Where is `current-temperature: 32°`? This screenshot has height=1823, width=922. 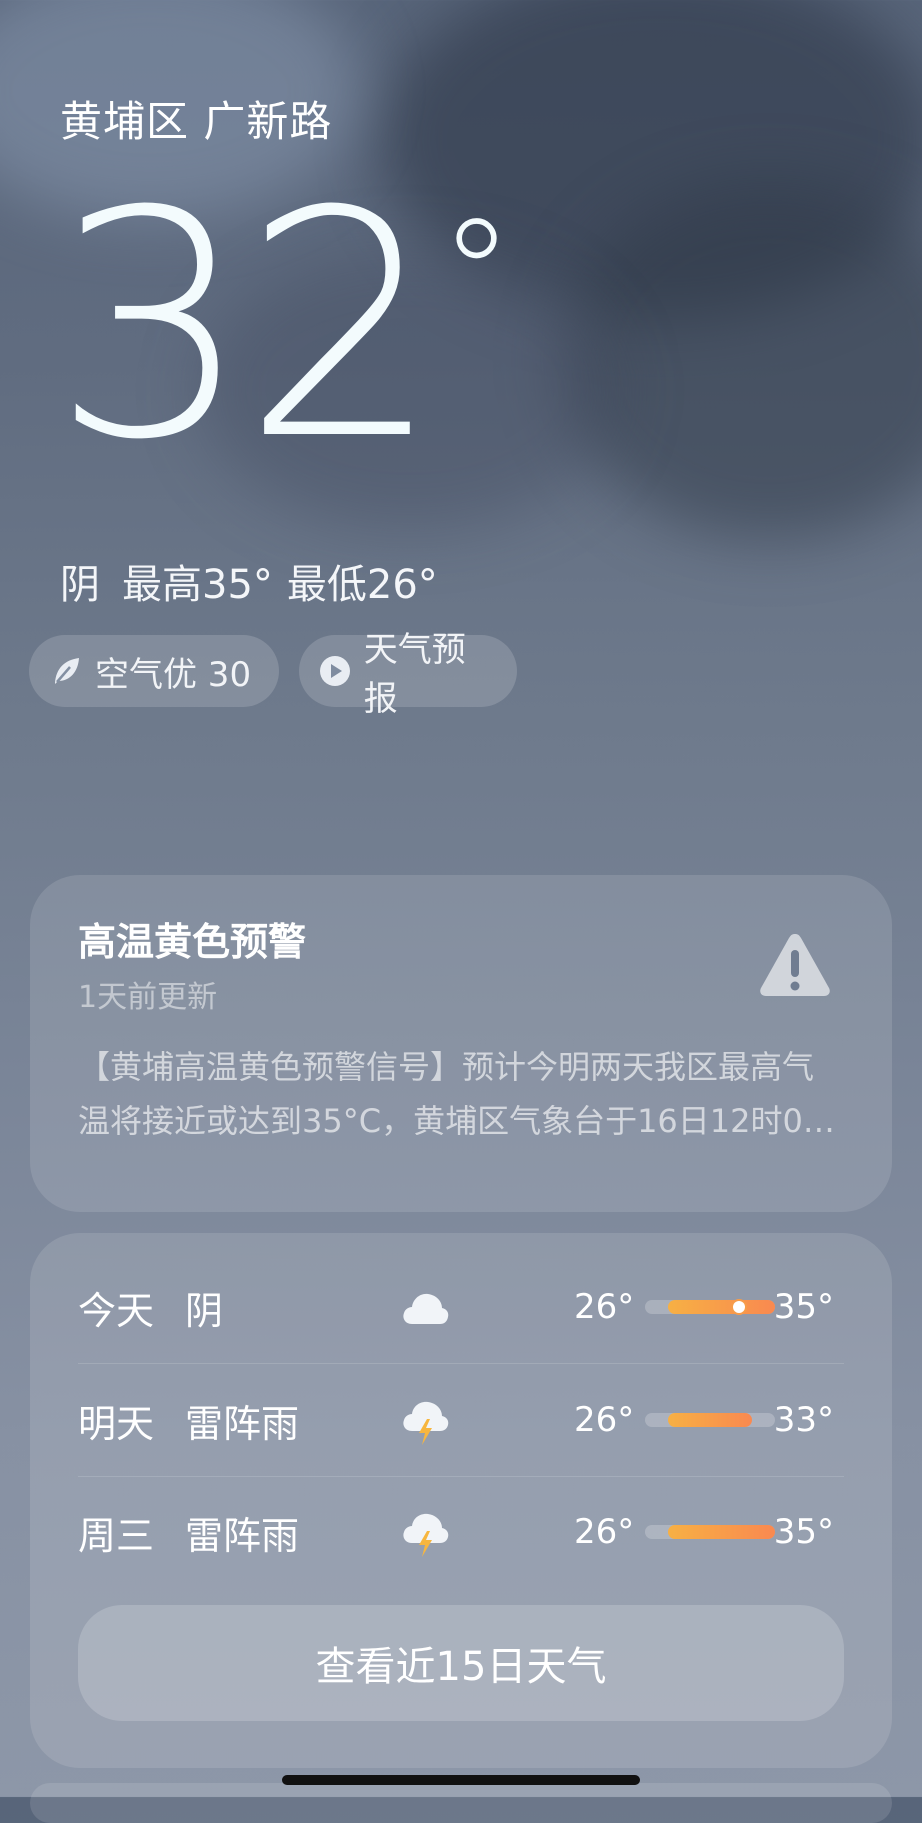
current-temperature: 32° is located at coordinates (283, 326).